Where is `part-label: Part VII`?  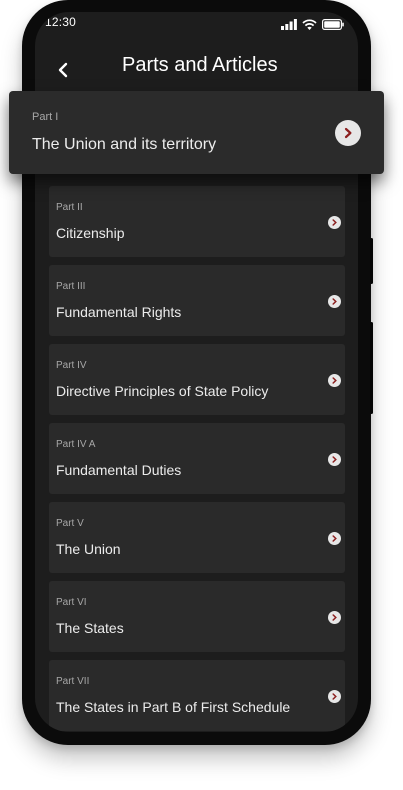
part-label: Part VII is located at coordinates (73, 681).